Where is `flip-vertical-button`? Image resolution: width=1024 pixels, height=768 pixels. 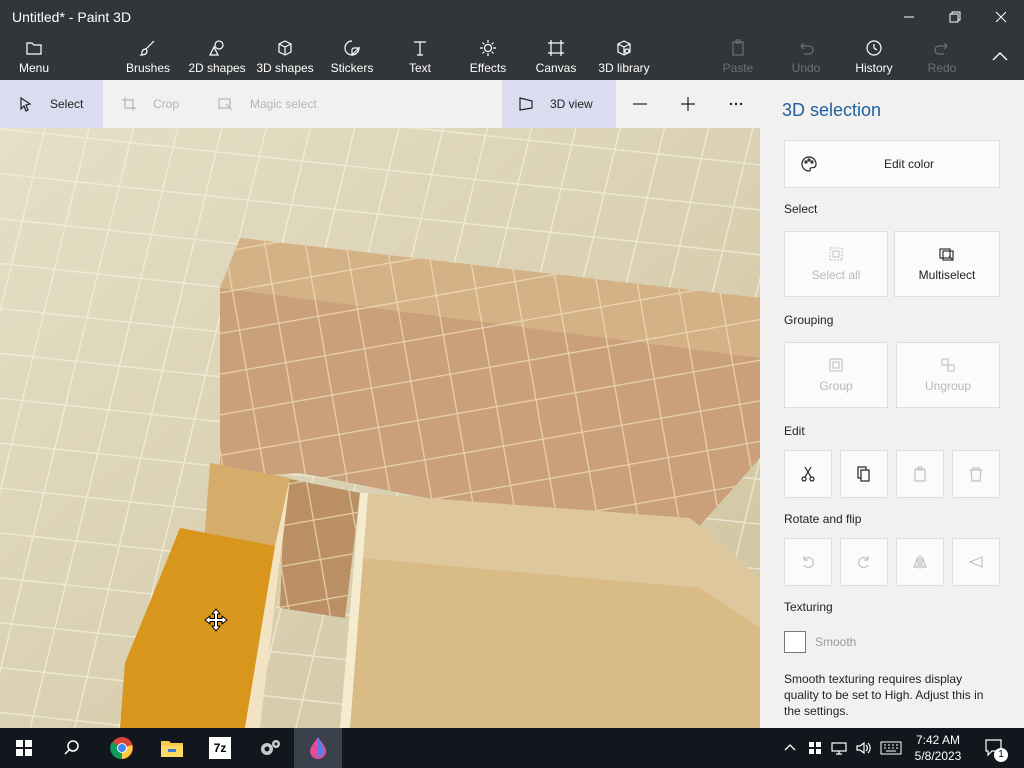
flip-vertical-button is located at coordinates (976, 562).